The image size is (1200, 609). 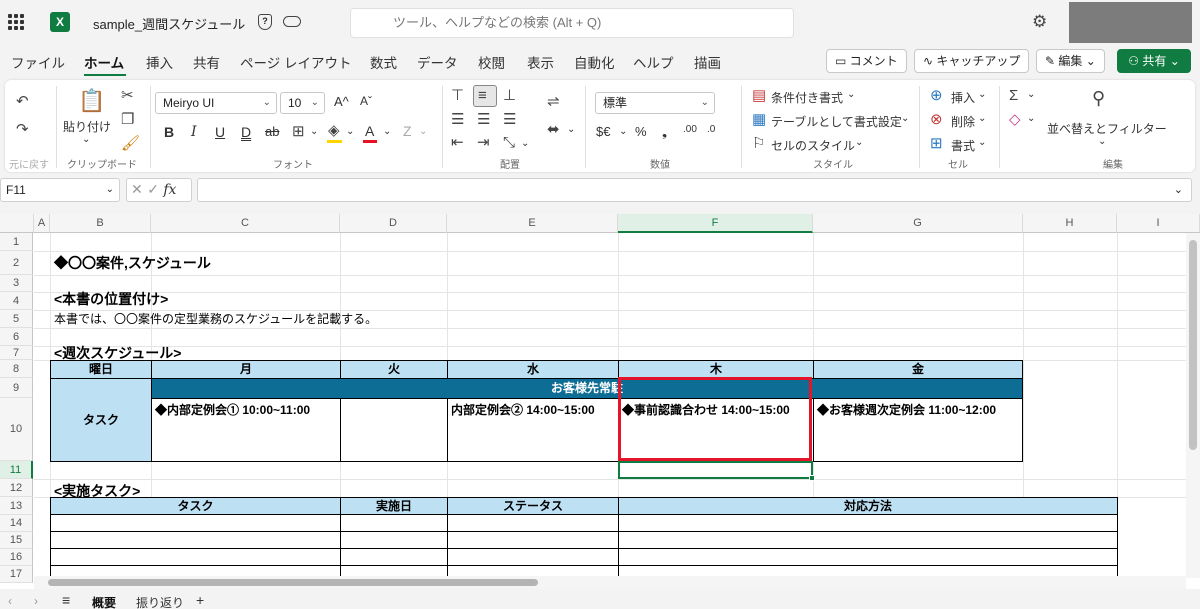 I want to click on row-header: 14, so click(x=16, y=523).